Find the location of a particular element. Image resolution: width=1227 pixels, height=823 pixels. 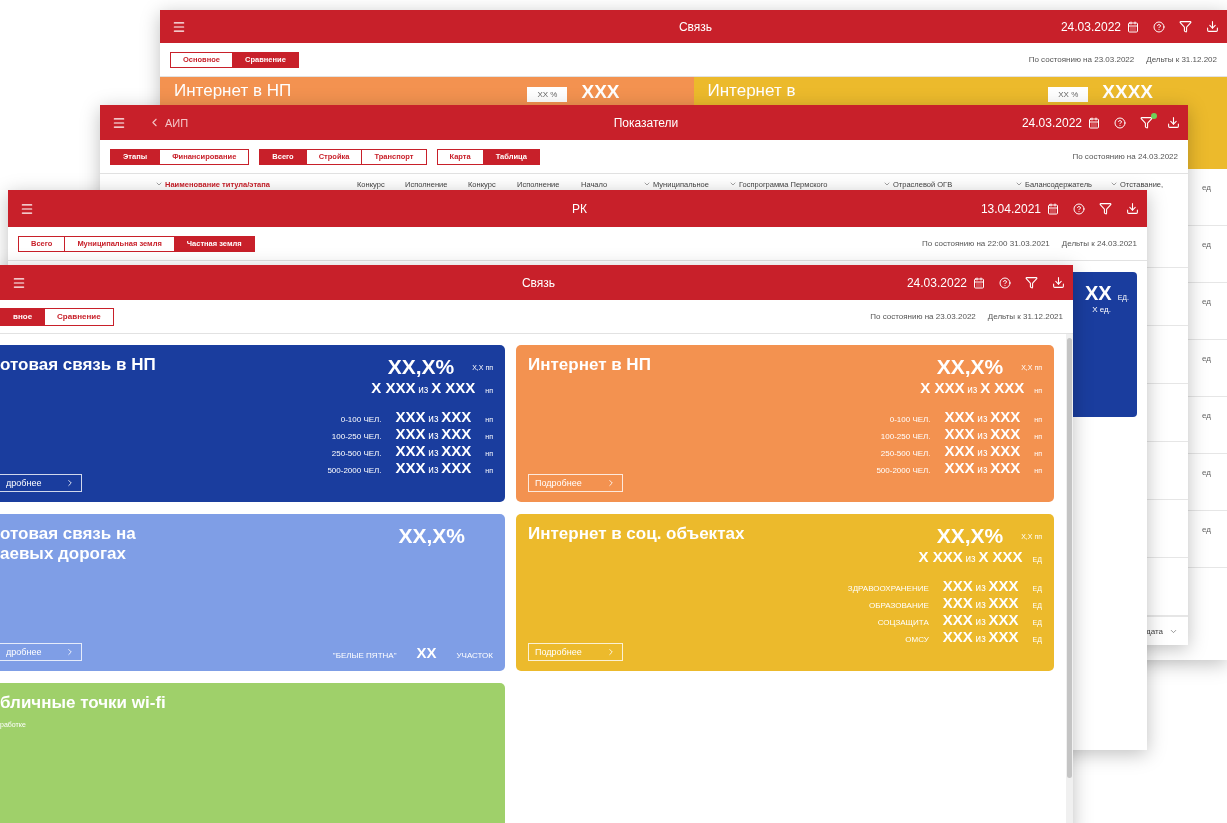

card-title: отовая связь на аевых дорогах is located at coordinates (68, 544).